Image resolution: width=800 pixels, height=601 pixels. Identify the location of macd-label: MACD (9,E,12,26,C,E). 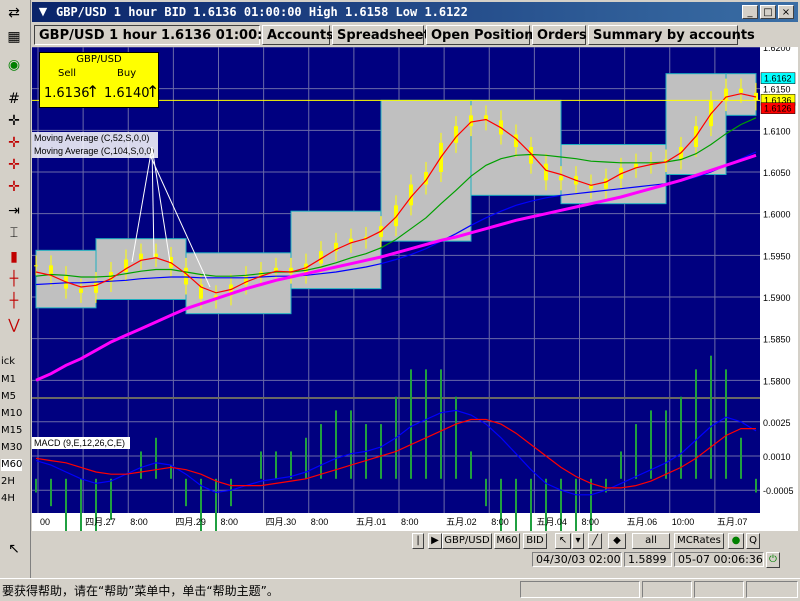
(79, 443).